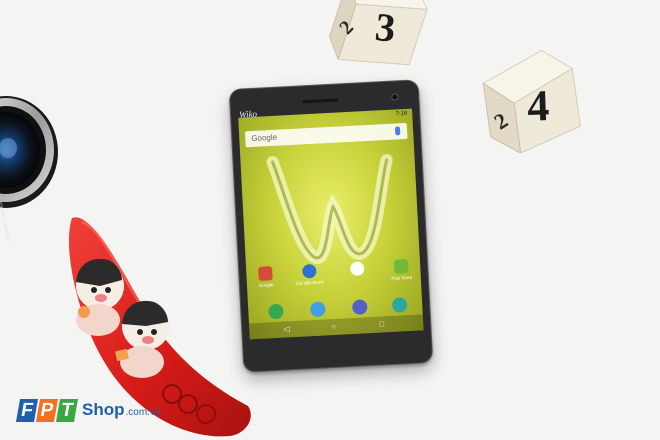  I want to click on status-time: 7:16, so click(401, 114).